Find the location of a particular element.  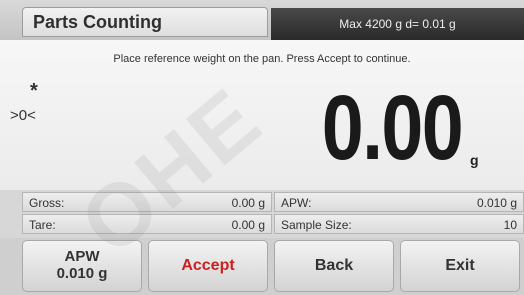

accept-button-label: Accept is located at coordinates (208, 265).